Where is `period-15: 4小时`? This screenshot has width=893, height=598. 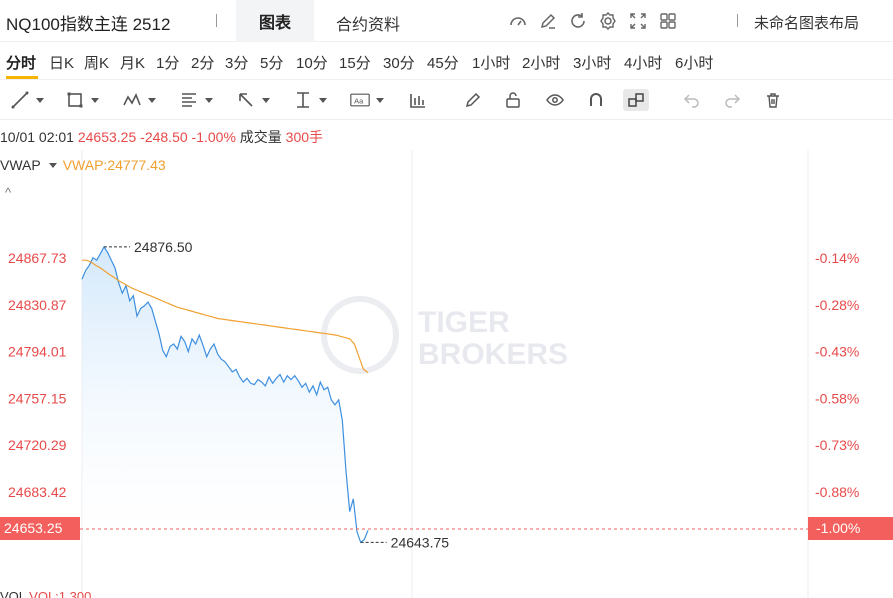 period-15: 4小时 is located at coordinates (643, 62).